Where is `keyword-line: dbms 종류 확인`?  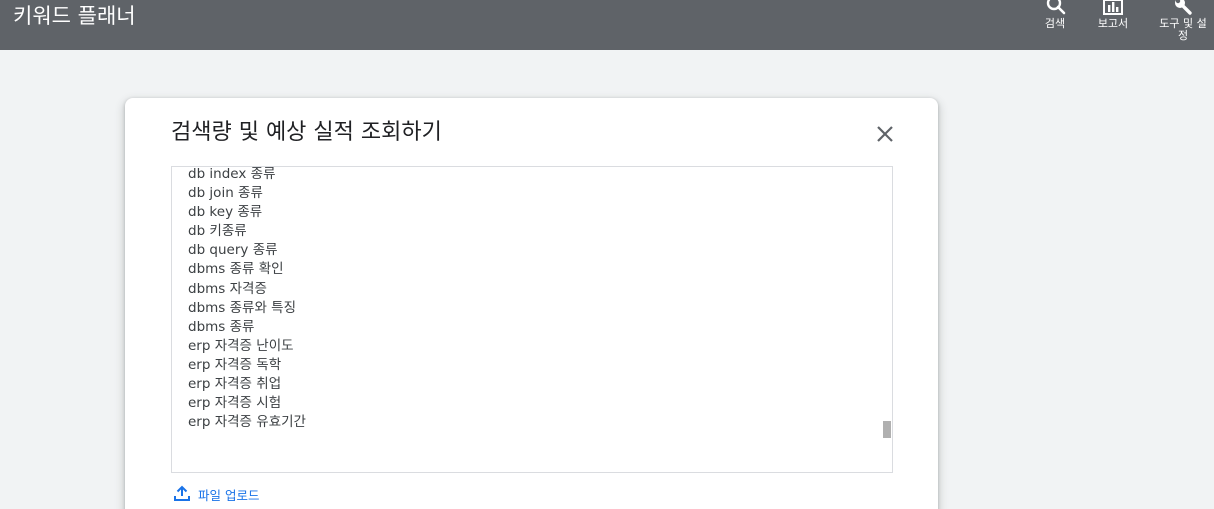 keyword-line: dbms 종류 확인 is located at coordinates (236, 269).